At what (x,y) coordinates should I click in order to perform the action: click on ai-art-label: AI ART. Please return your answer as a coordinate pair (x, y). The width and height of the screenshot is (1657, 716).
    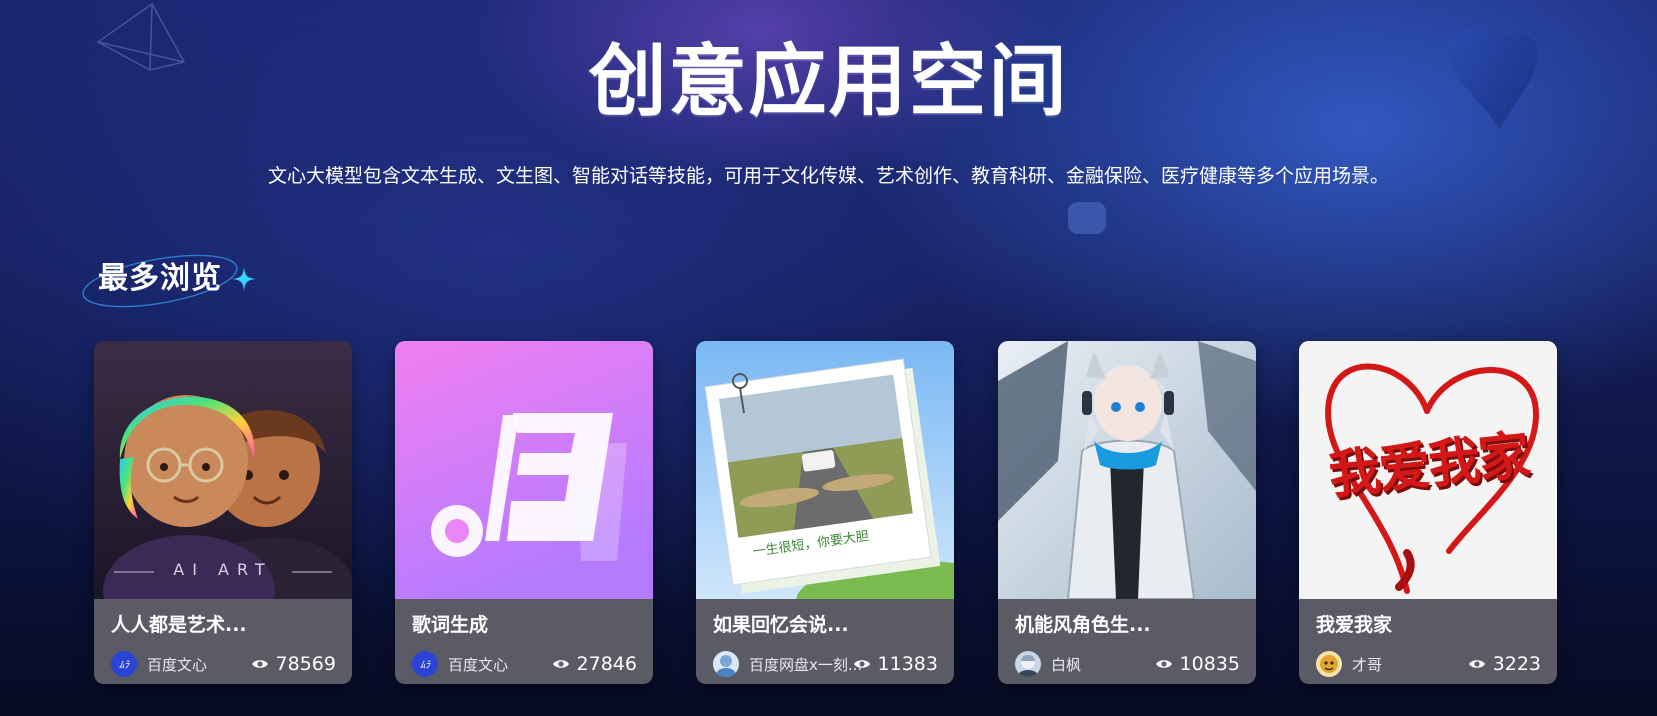
    Looking at the image, I should click on (223, 569).